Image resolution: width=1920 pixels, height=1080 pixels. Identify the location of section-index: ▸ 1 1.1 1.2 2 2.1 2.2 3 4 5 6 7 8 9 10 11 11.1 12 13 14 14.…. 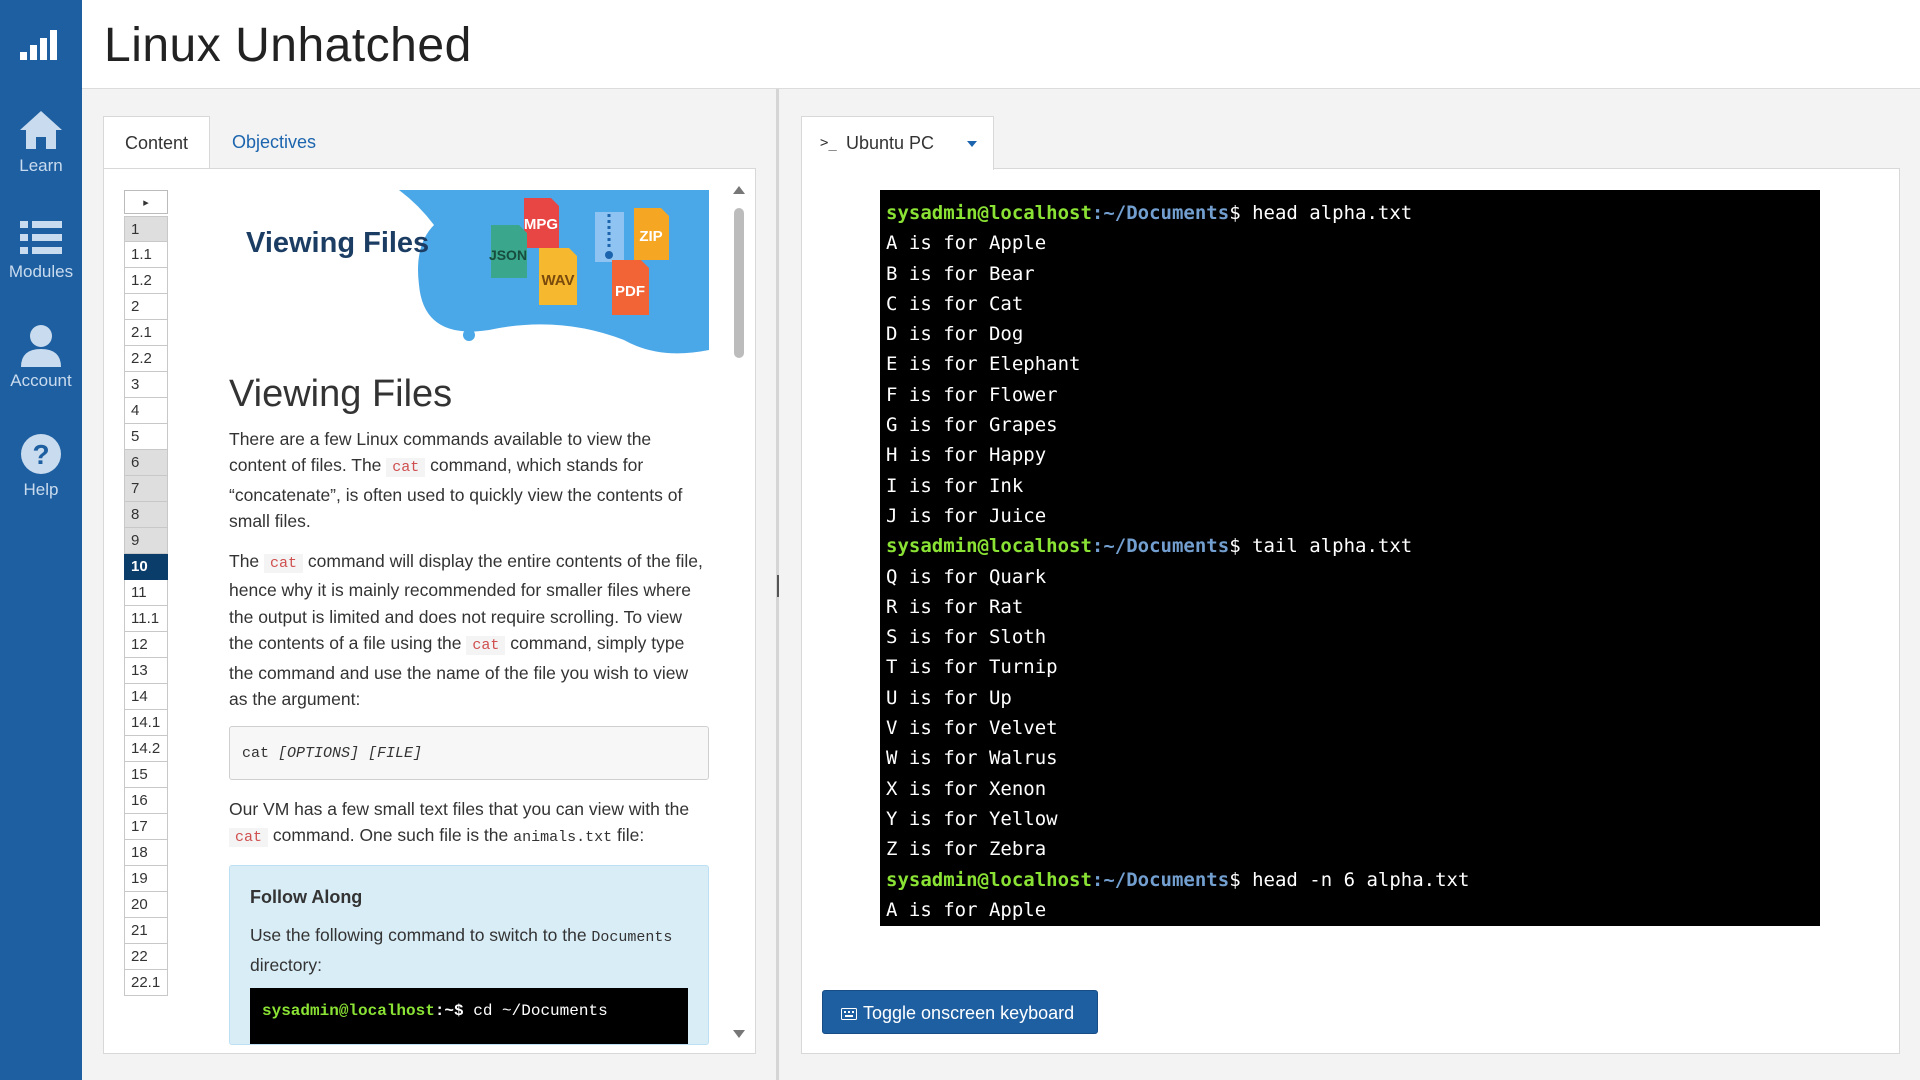
(146, 593).